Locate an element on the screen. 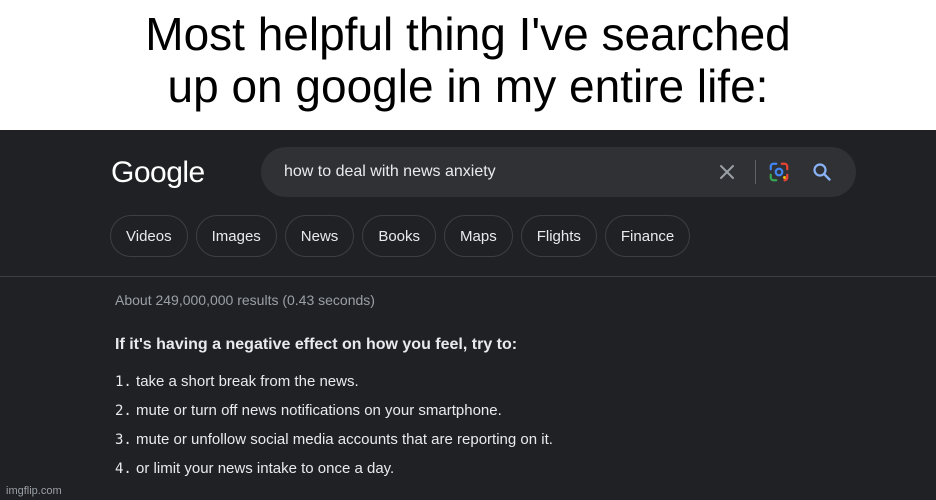 The height and width of the screenshot is (500, 936). close-icon is located at coordinates (727, 172).